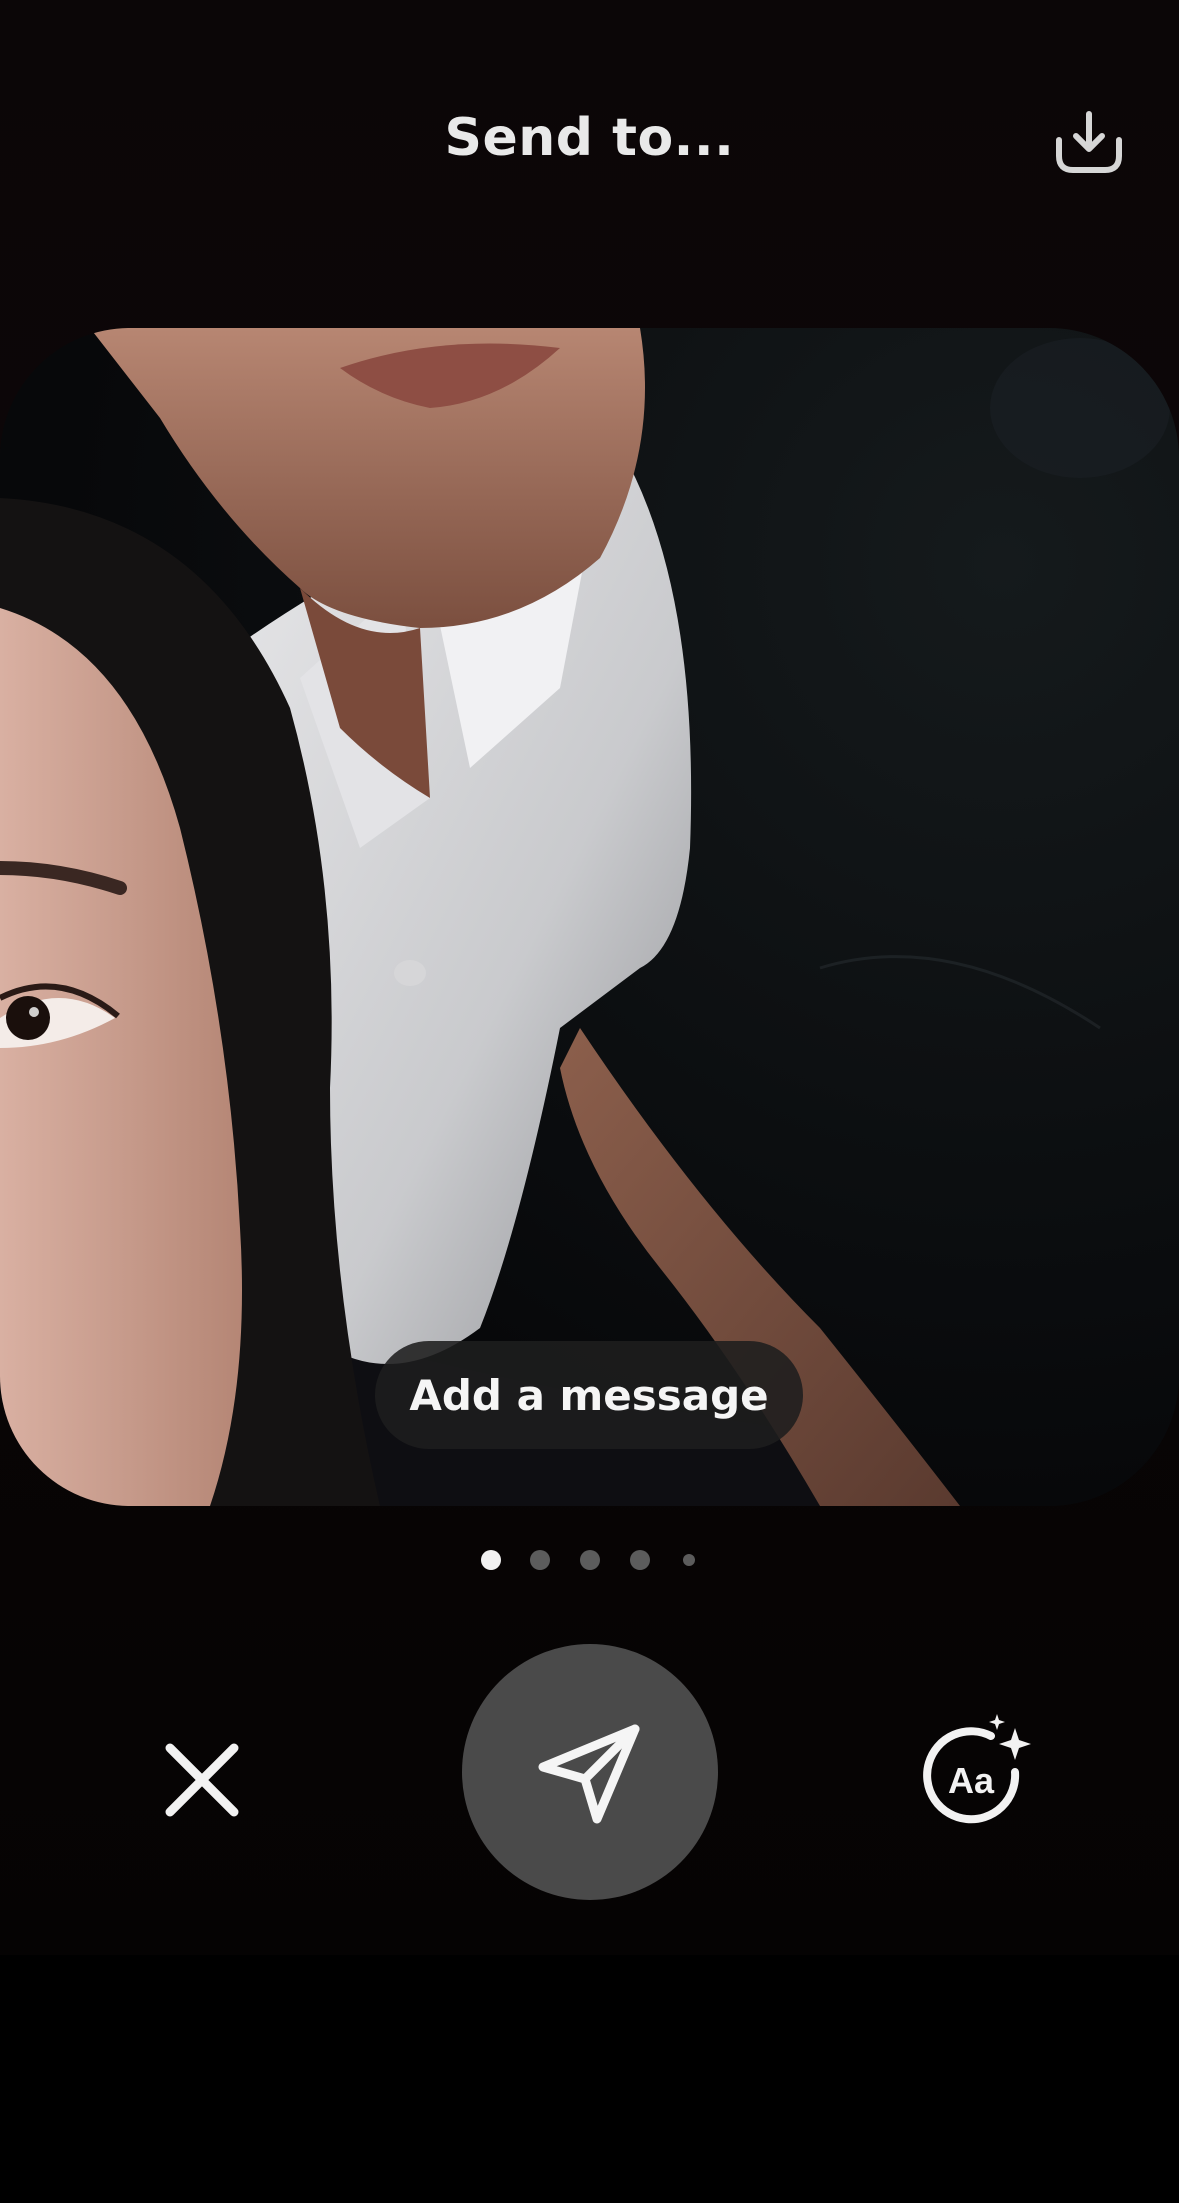 This screenshot has height=2203, width=1179. I want to click on page-indicator, so click(589, 1560).